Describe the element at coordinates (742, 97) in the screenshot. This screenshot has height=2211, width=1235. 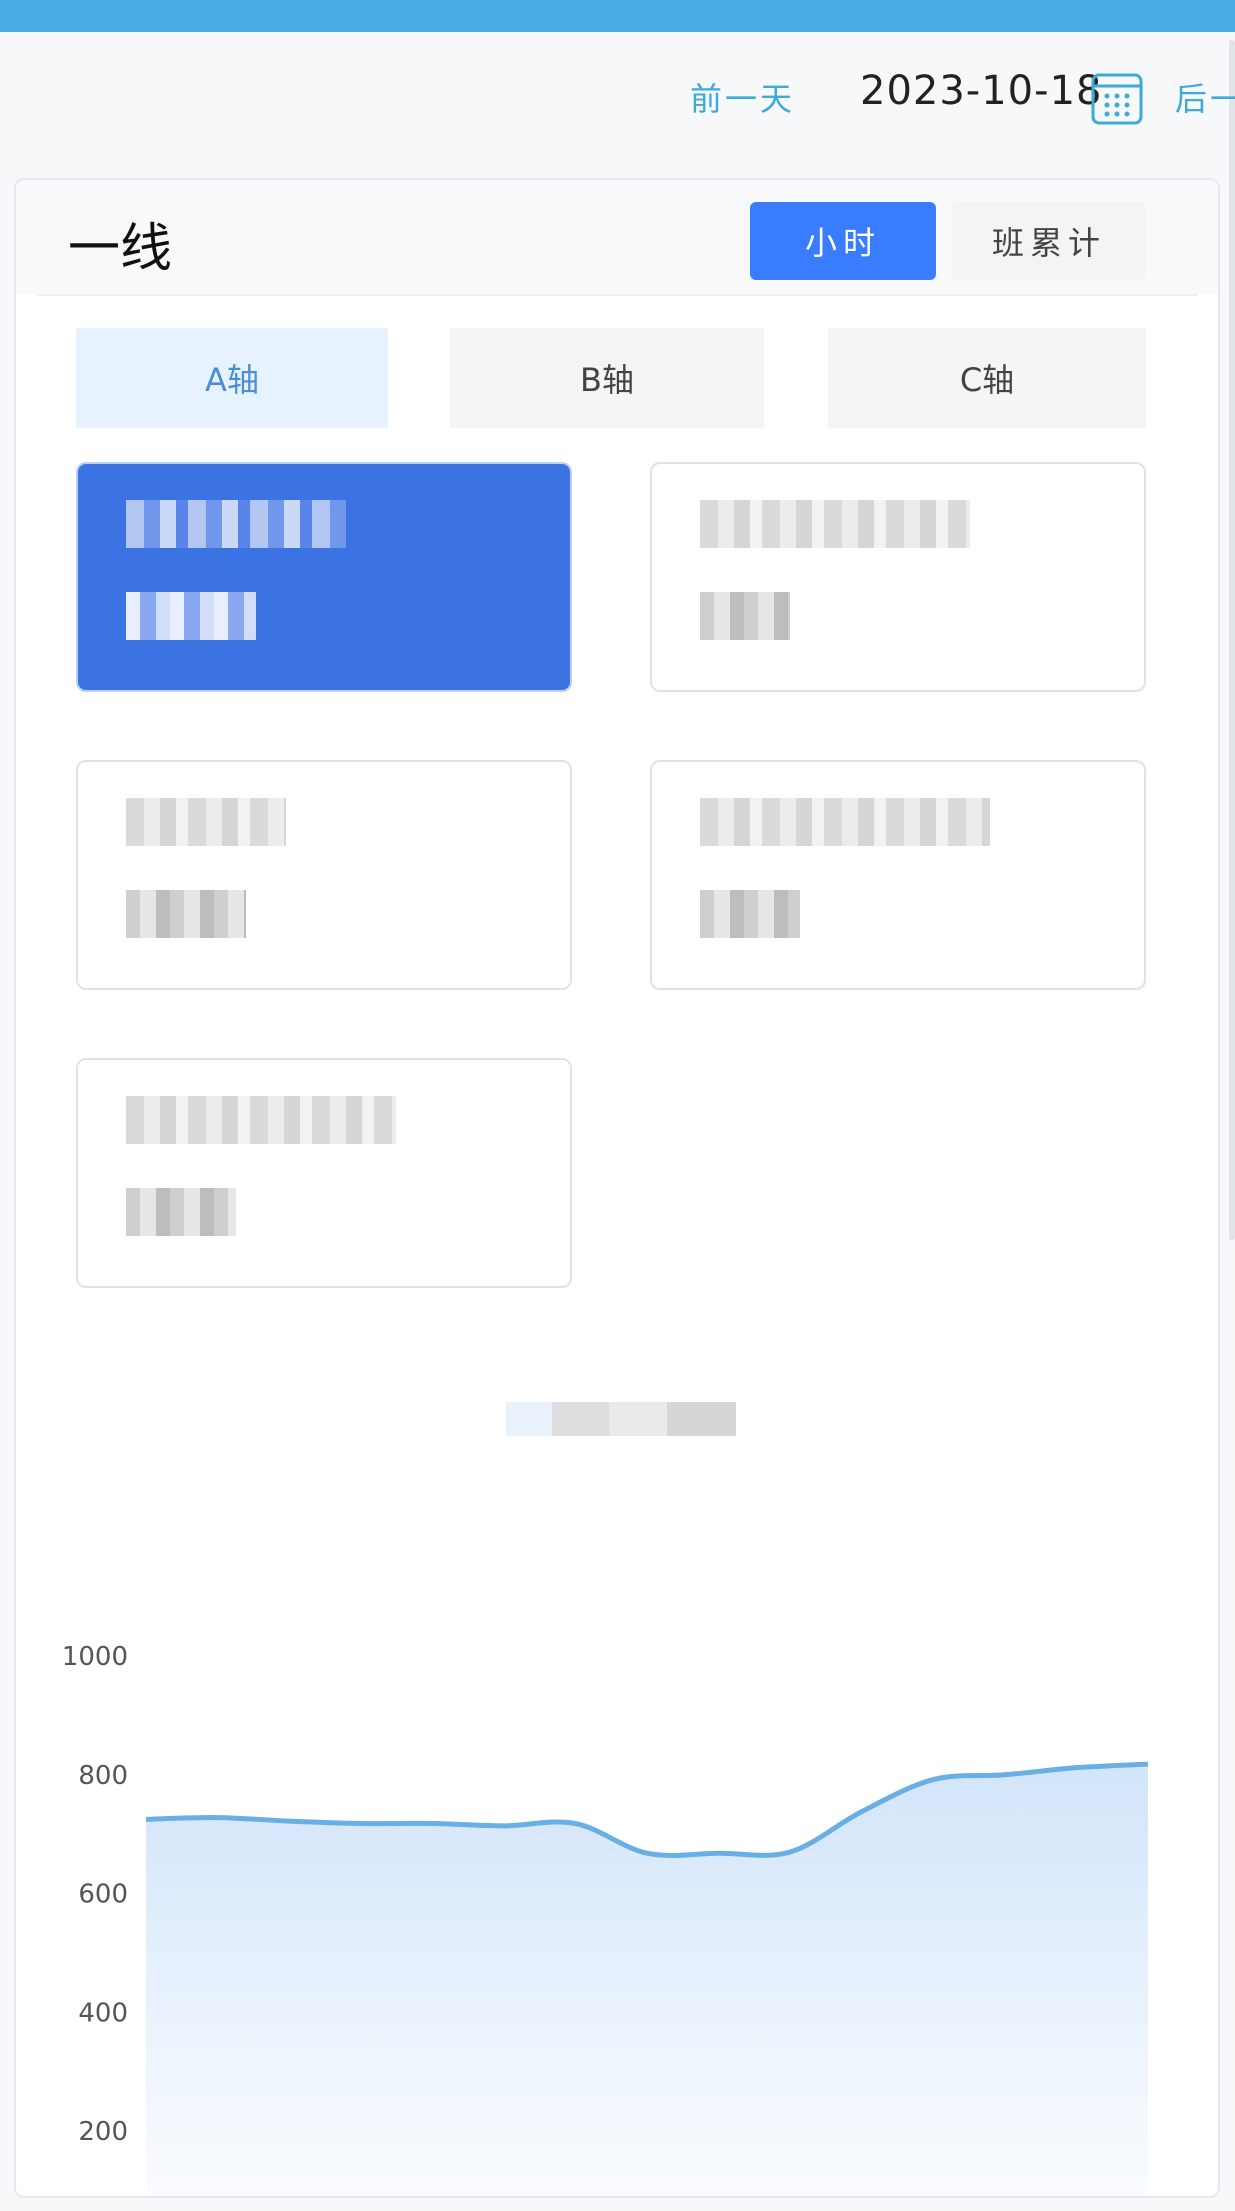
I see `prev-day-button: 前一天` at that location.